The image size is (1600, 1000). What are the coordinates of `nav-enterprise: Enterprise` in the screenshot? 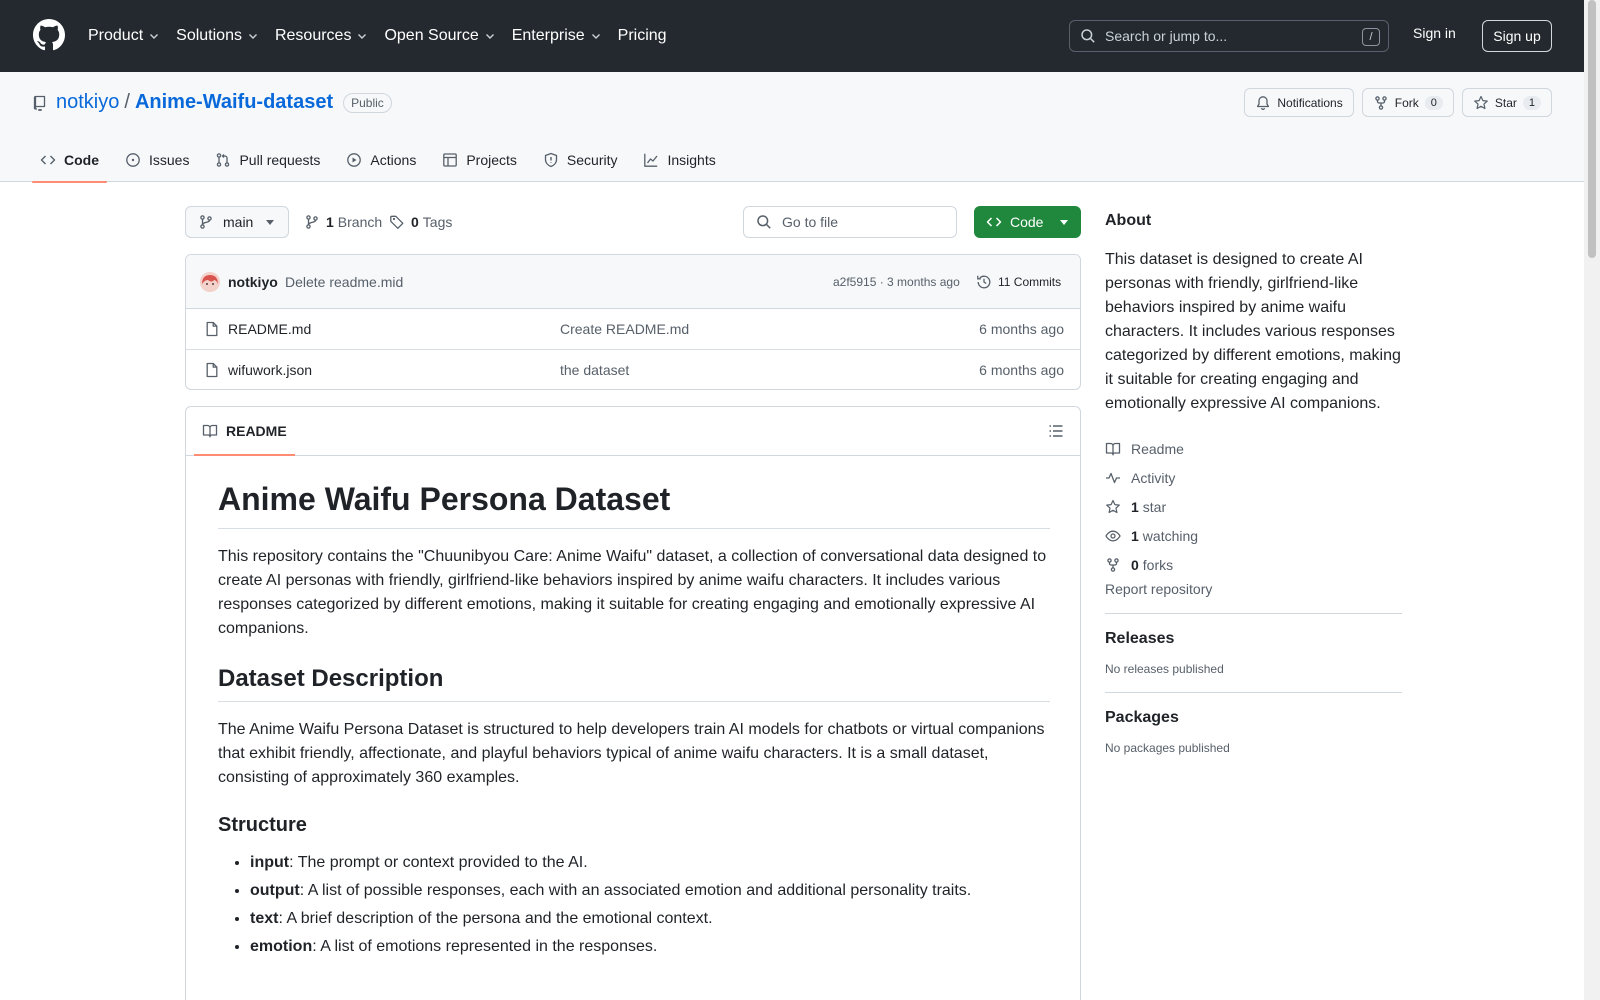 It's located at (557, 36).